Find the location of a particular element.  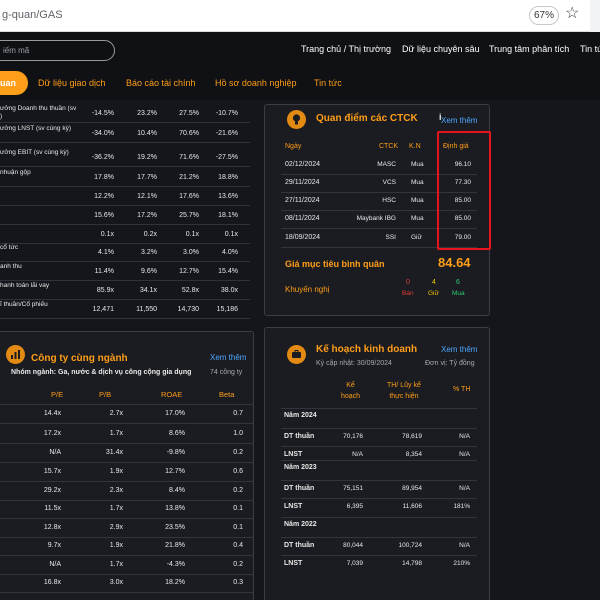

tab-company-profile: Hồ sơ doanh nghiệp is located at coordinates (255, 83).